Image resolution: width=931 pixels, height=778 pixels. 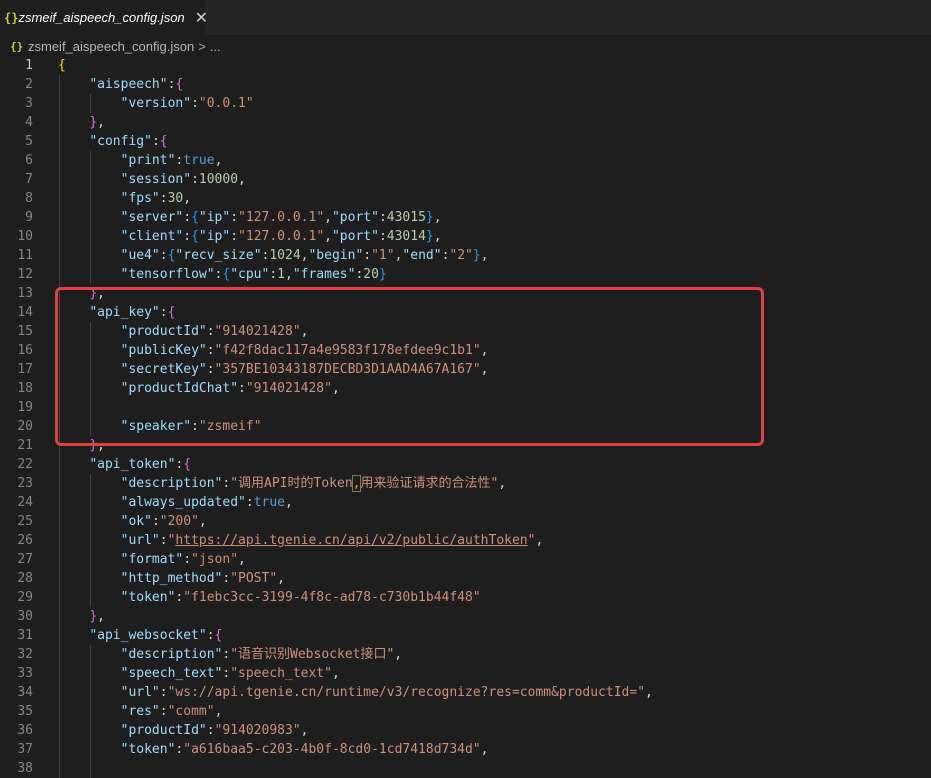 What do you see at coordinates (25, 521) in the screenshot?
I see `line-number: 25` at bounding box center [25, 521].